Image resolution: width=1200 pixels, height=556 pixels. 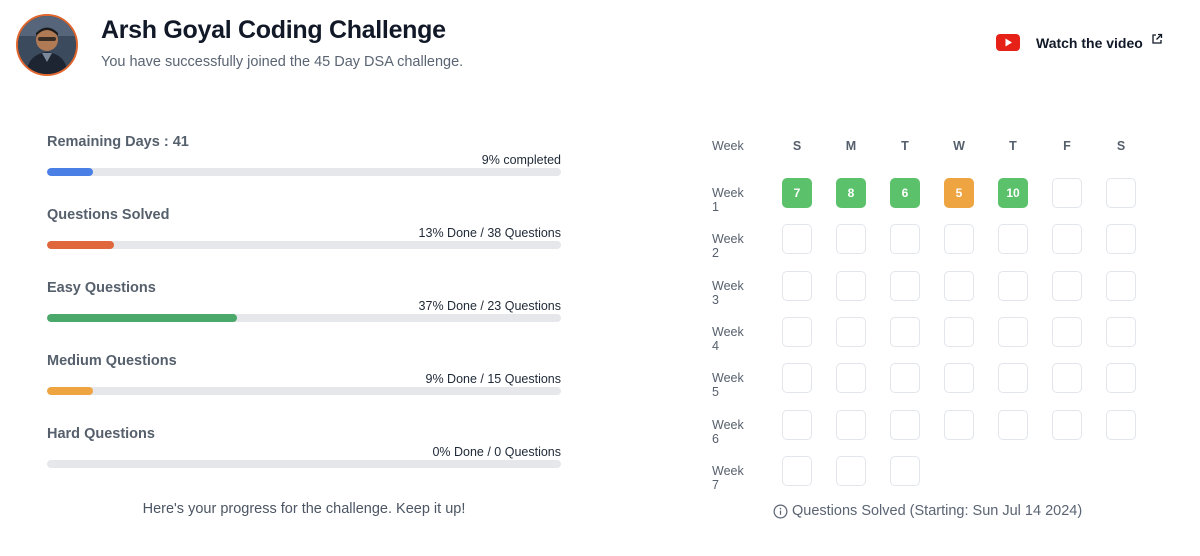 What do you see at coordinates (851, 193) in the screenshot?
I see `calendar-day-cell: 8` at bounding box center [851, 193].